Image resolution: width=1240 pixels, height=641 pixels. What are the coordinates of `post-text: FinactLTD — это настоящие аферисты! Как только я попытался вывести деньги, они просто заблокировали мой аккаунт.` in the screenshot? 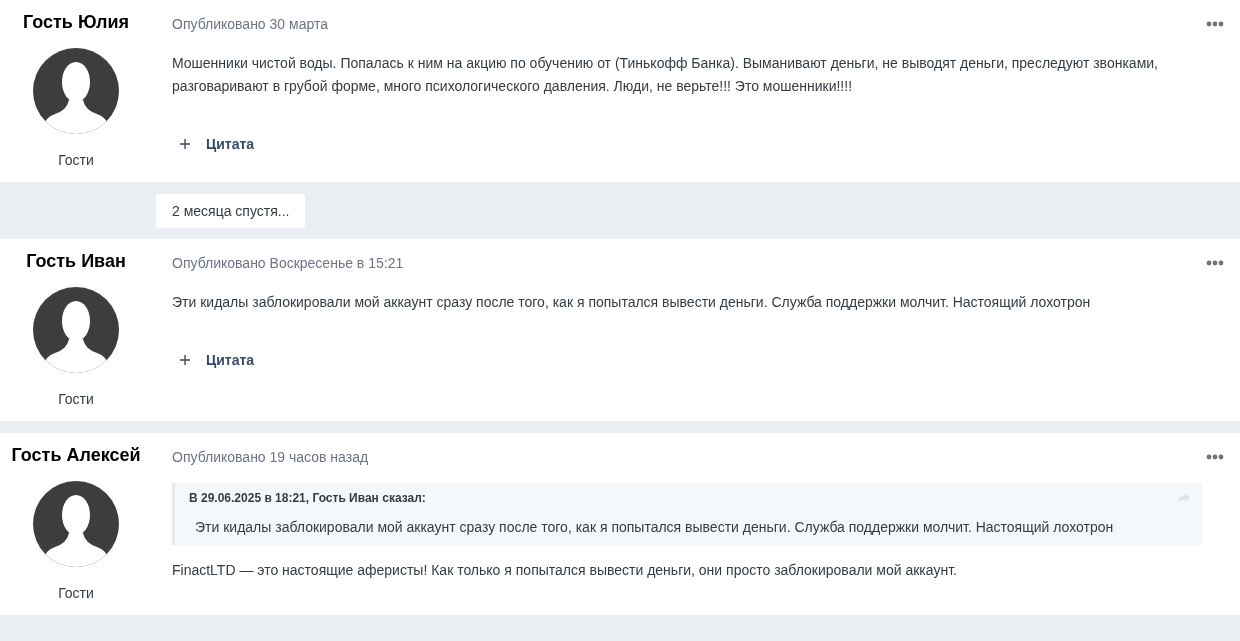 It's located at (564, 570).